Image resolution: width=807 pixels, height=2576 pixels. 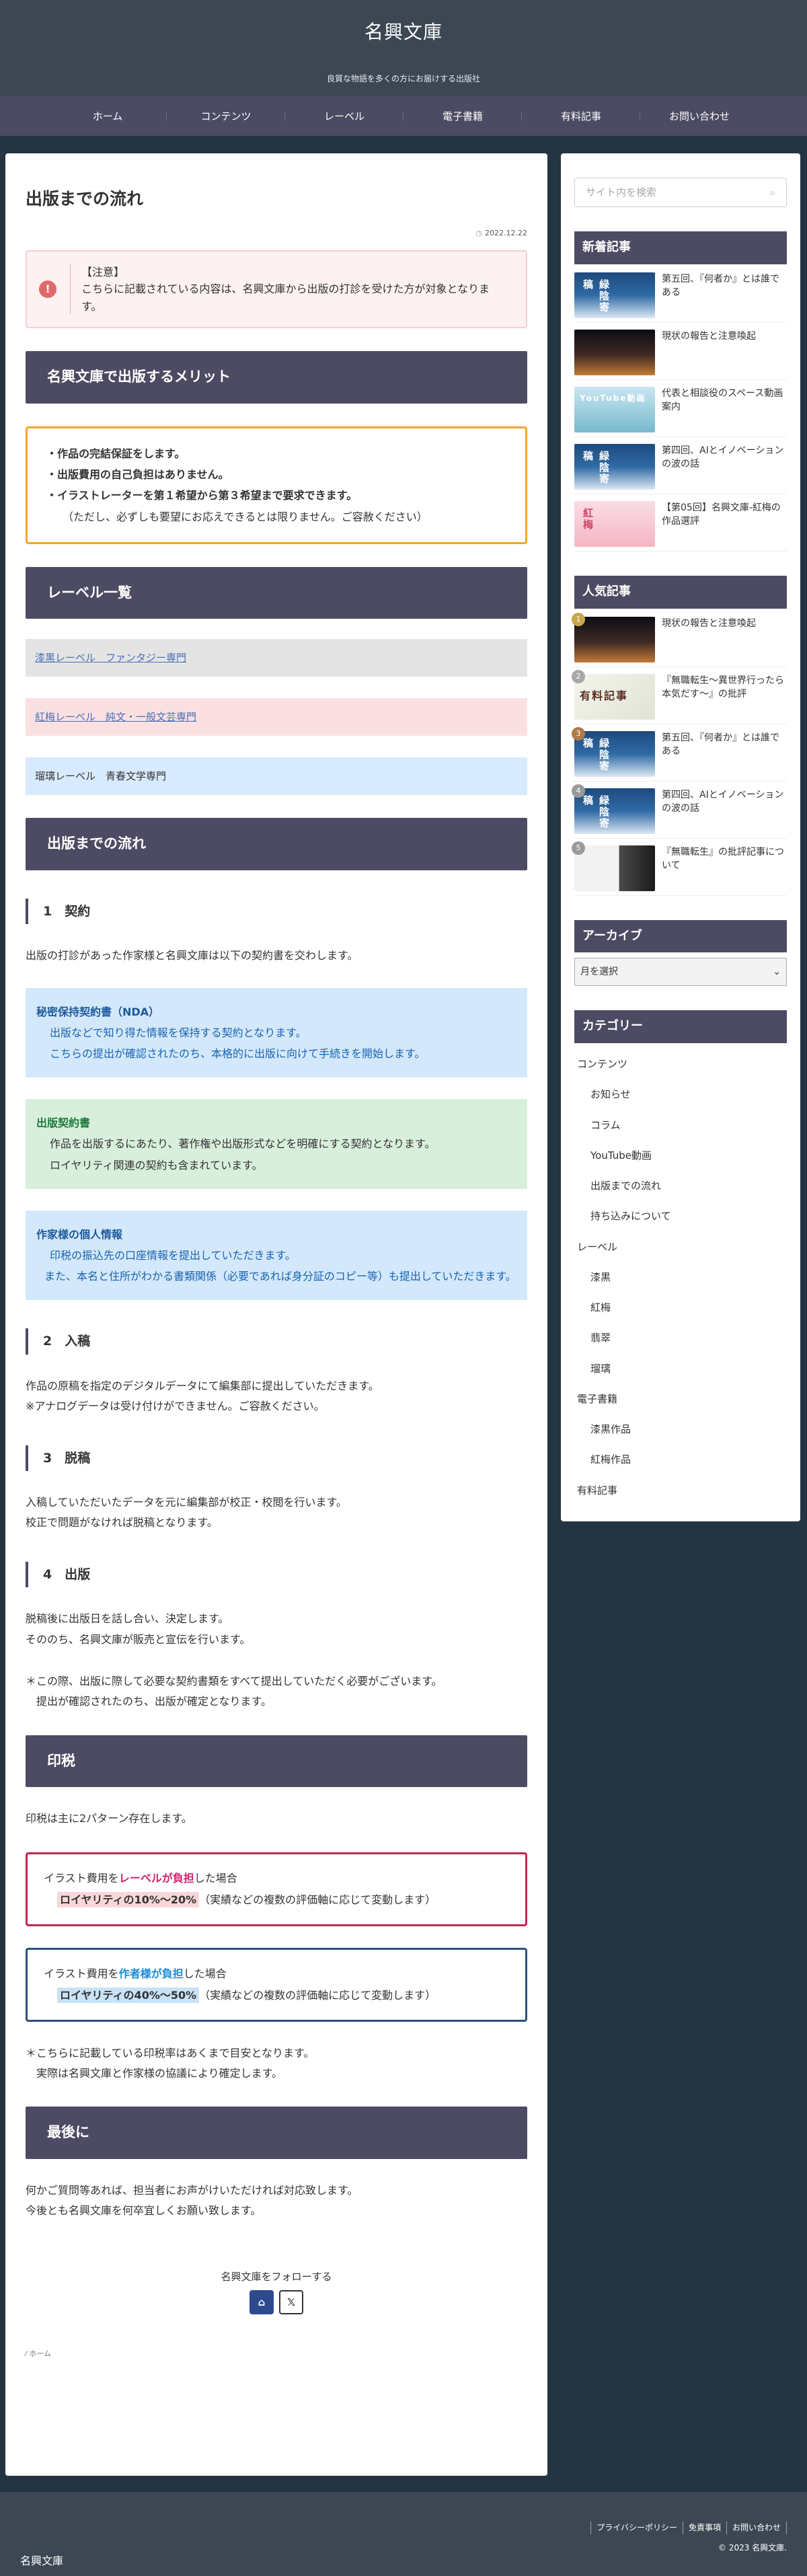 What do you see at coordinates (680, 353) in the screenshot?
I see `post-item: 現状の報告と注意喚起` at bounding box center [680, 353].